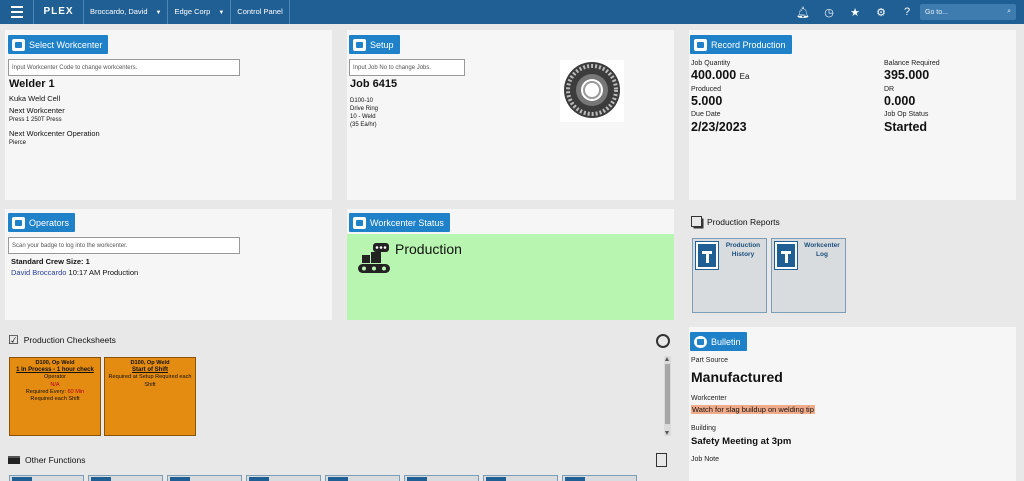 The image size is (1024, 481). I want to click on bulletin-button: Bulletin, so click(718, 341).